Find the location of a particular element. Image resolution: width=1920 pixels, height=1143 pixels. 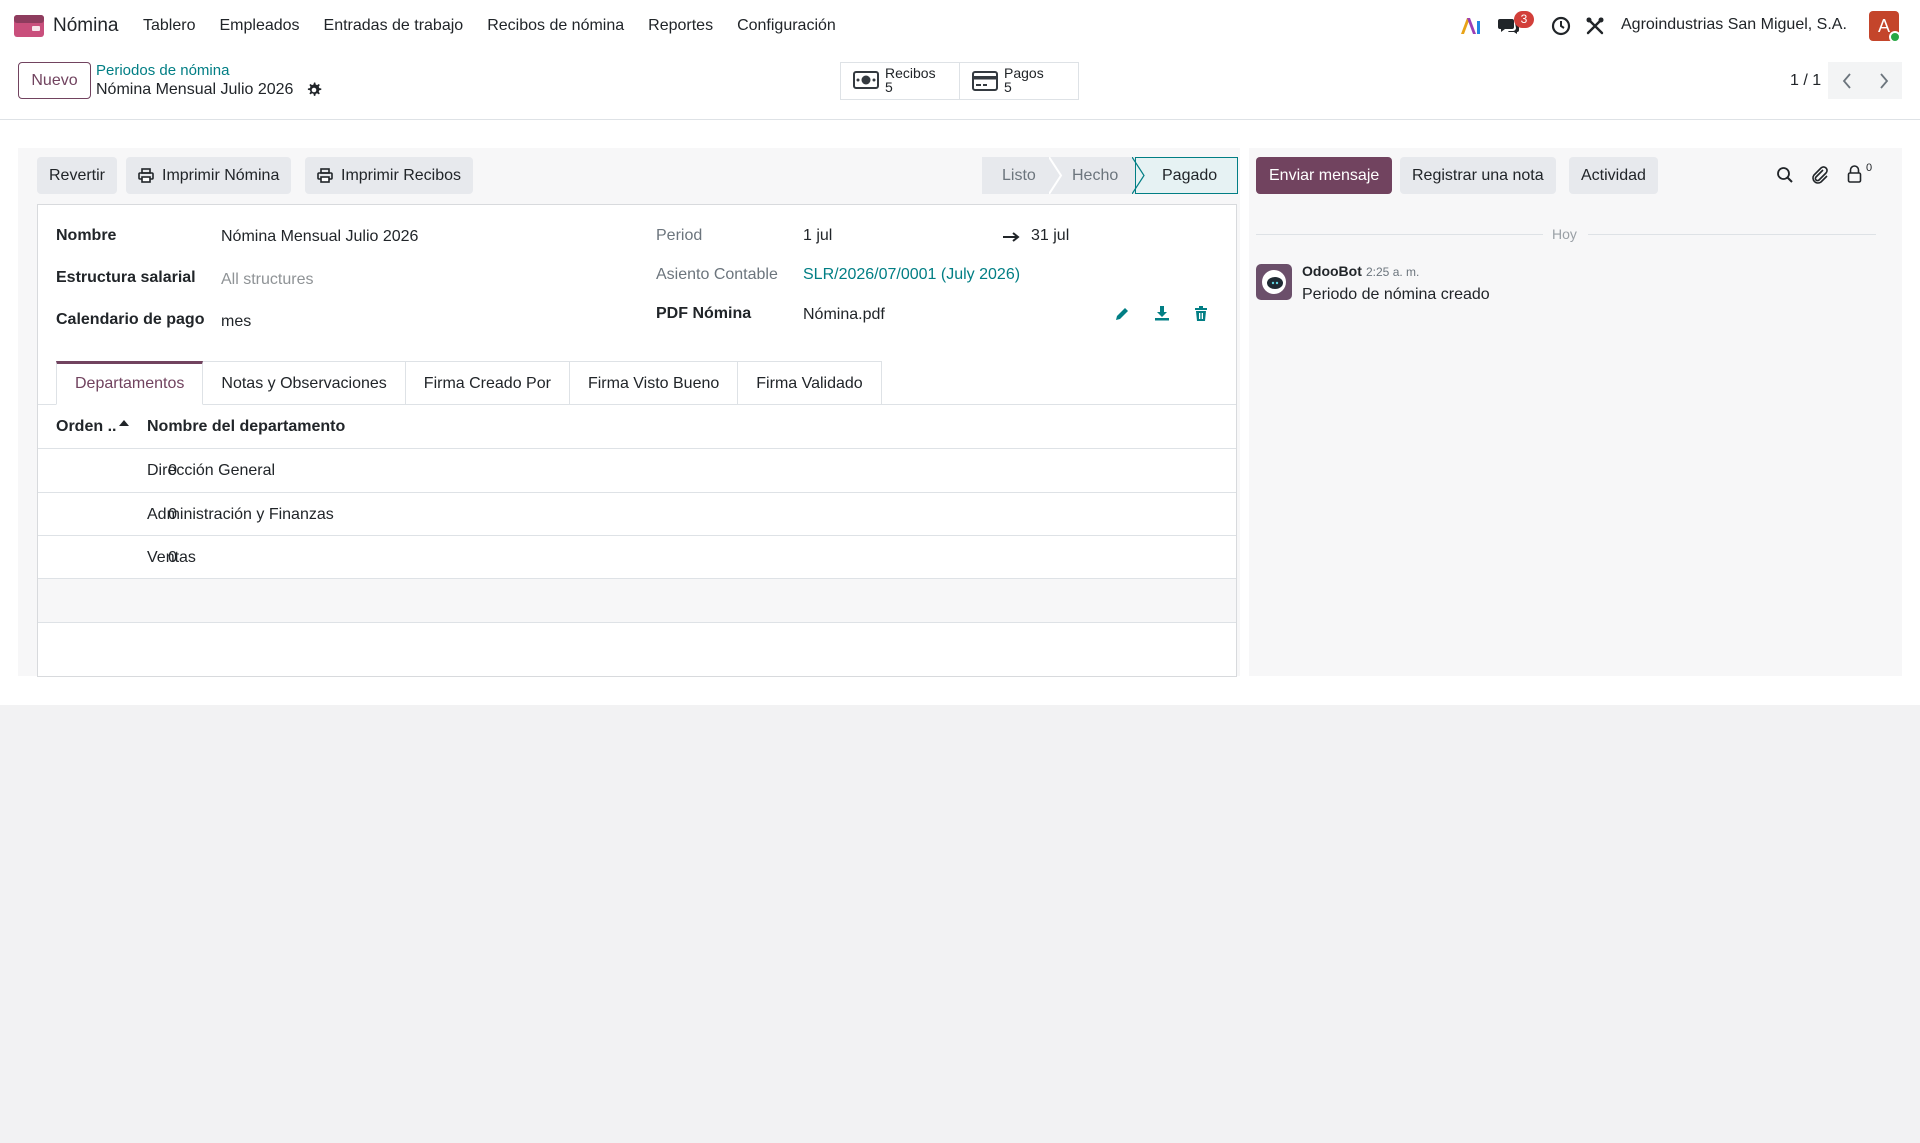

calendar-label: Calendario de pago is located at coordinates (130, 319).